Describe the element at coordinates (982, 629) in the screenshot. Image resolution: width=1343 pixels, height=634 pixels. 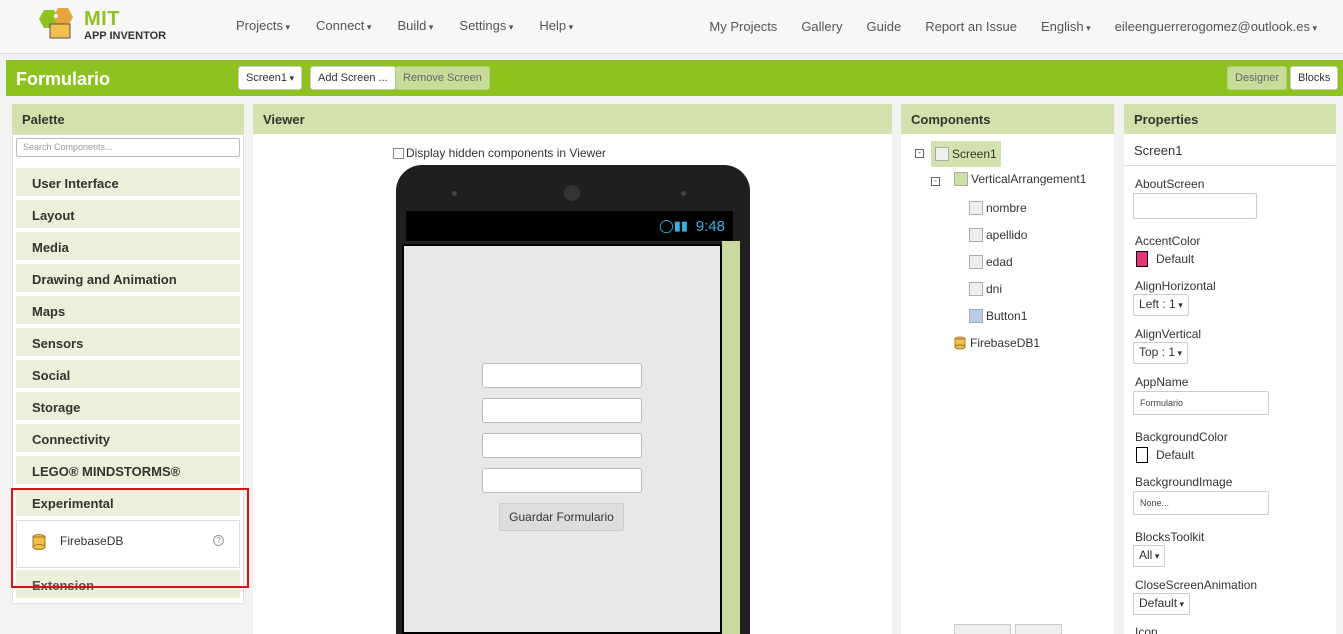
I see `rename-button` at that location.